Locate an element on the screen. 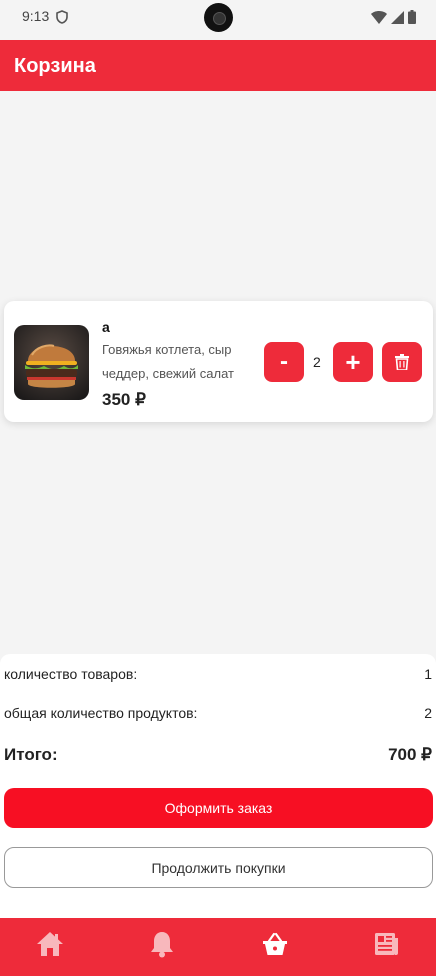 The width and height of the screenshot is (436, 976). front-camera is located at coordinates (218, 17).